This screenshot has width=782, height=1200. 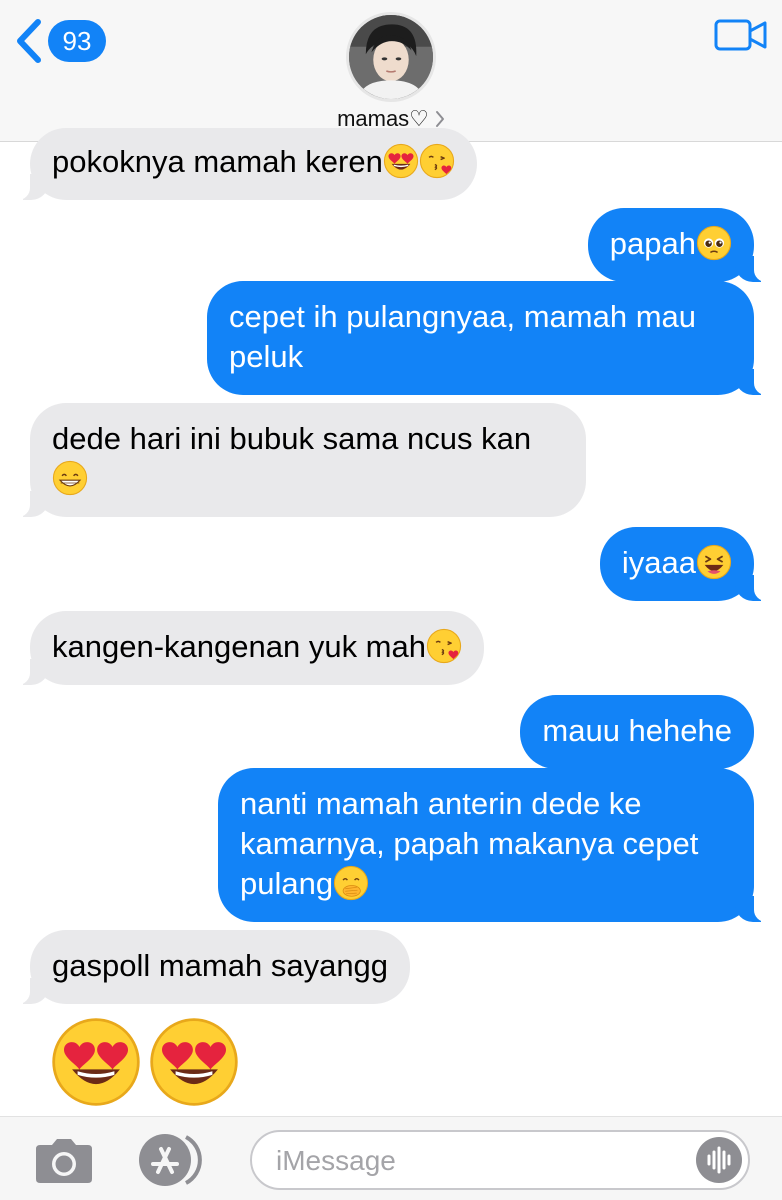 I want to click on message-text: mauu hehehe, so click(x=637, y=730).